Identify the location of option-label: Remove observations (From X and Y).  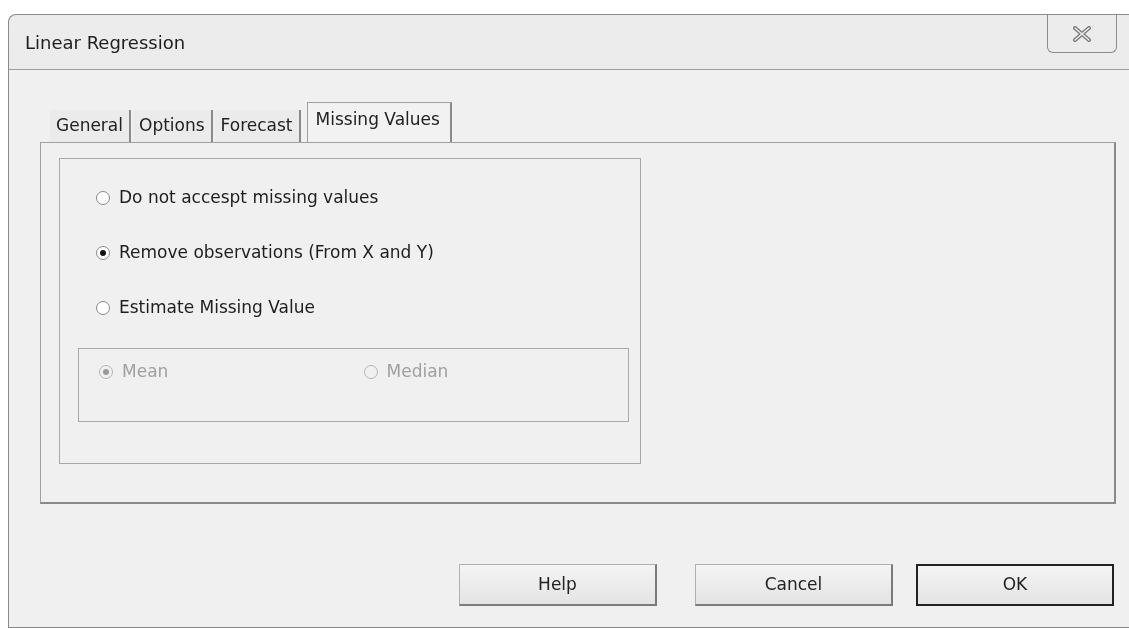
(276, 253).